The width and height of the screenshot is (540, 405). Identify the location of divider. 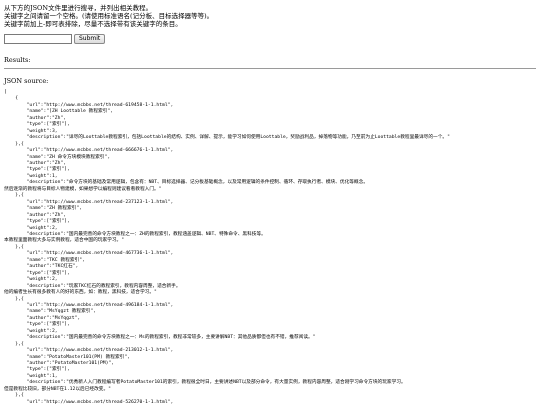
(270, 68).